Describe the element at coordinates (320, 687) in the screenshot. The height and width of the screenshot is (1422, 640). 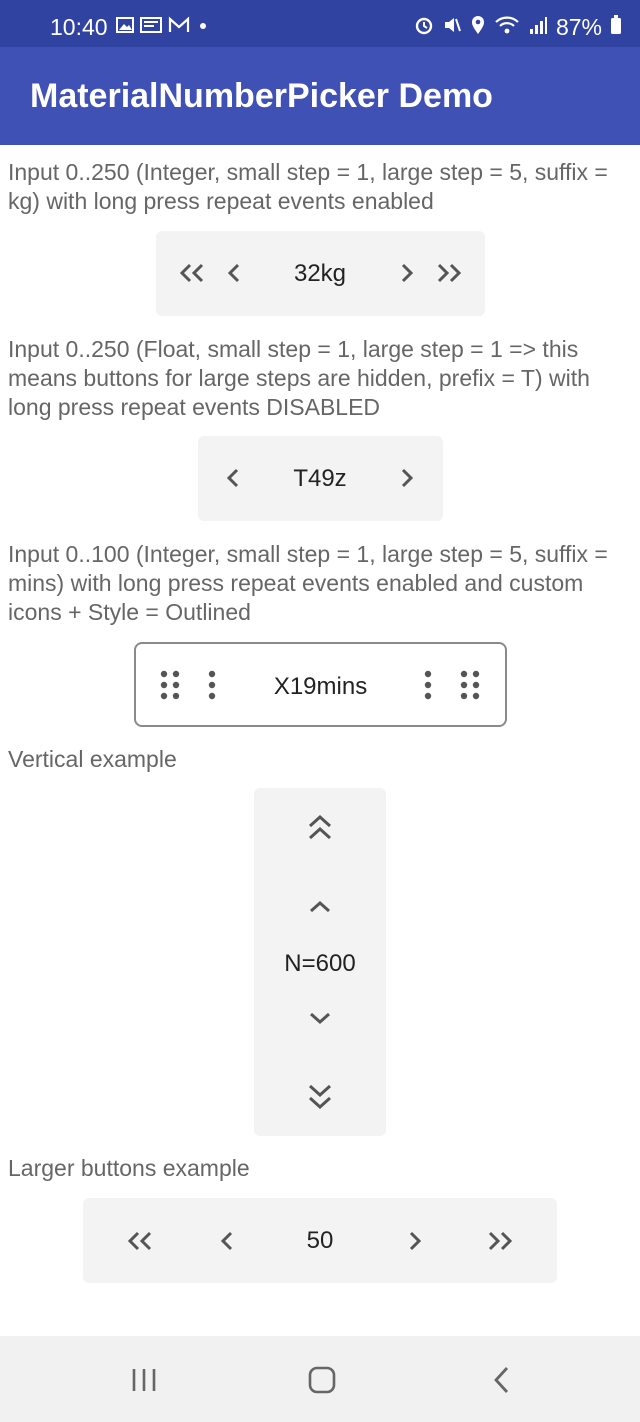
I see `picker-value: X19mins` at that location.